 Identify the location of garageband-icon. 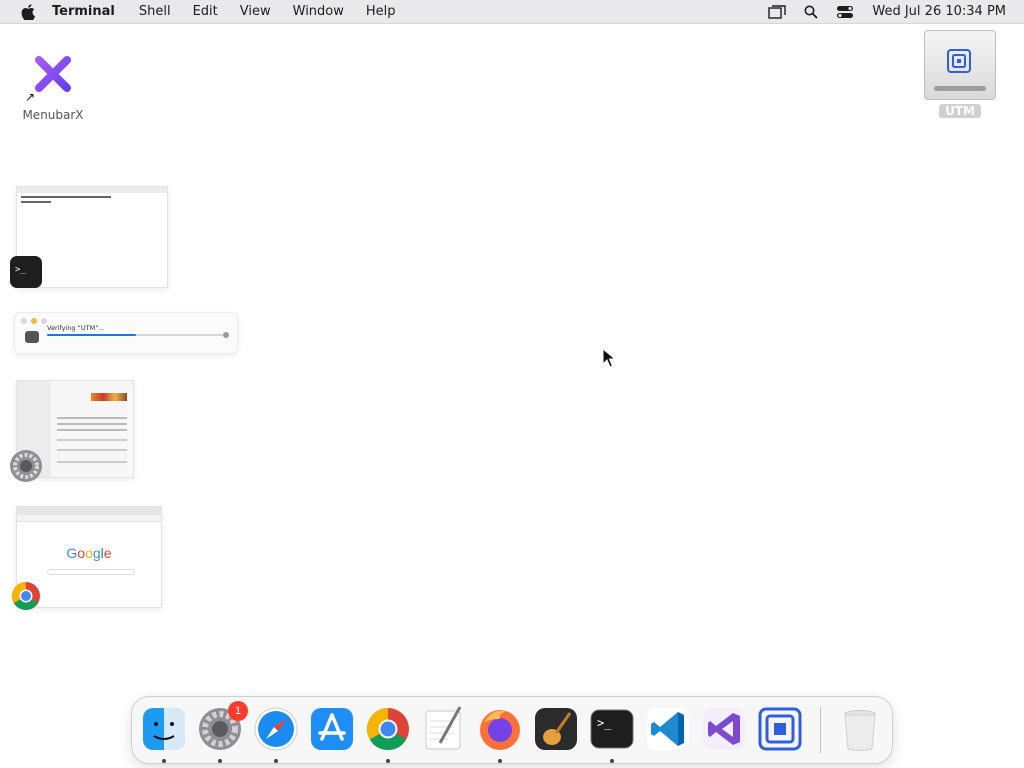
(556, 729).